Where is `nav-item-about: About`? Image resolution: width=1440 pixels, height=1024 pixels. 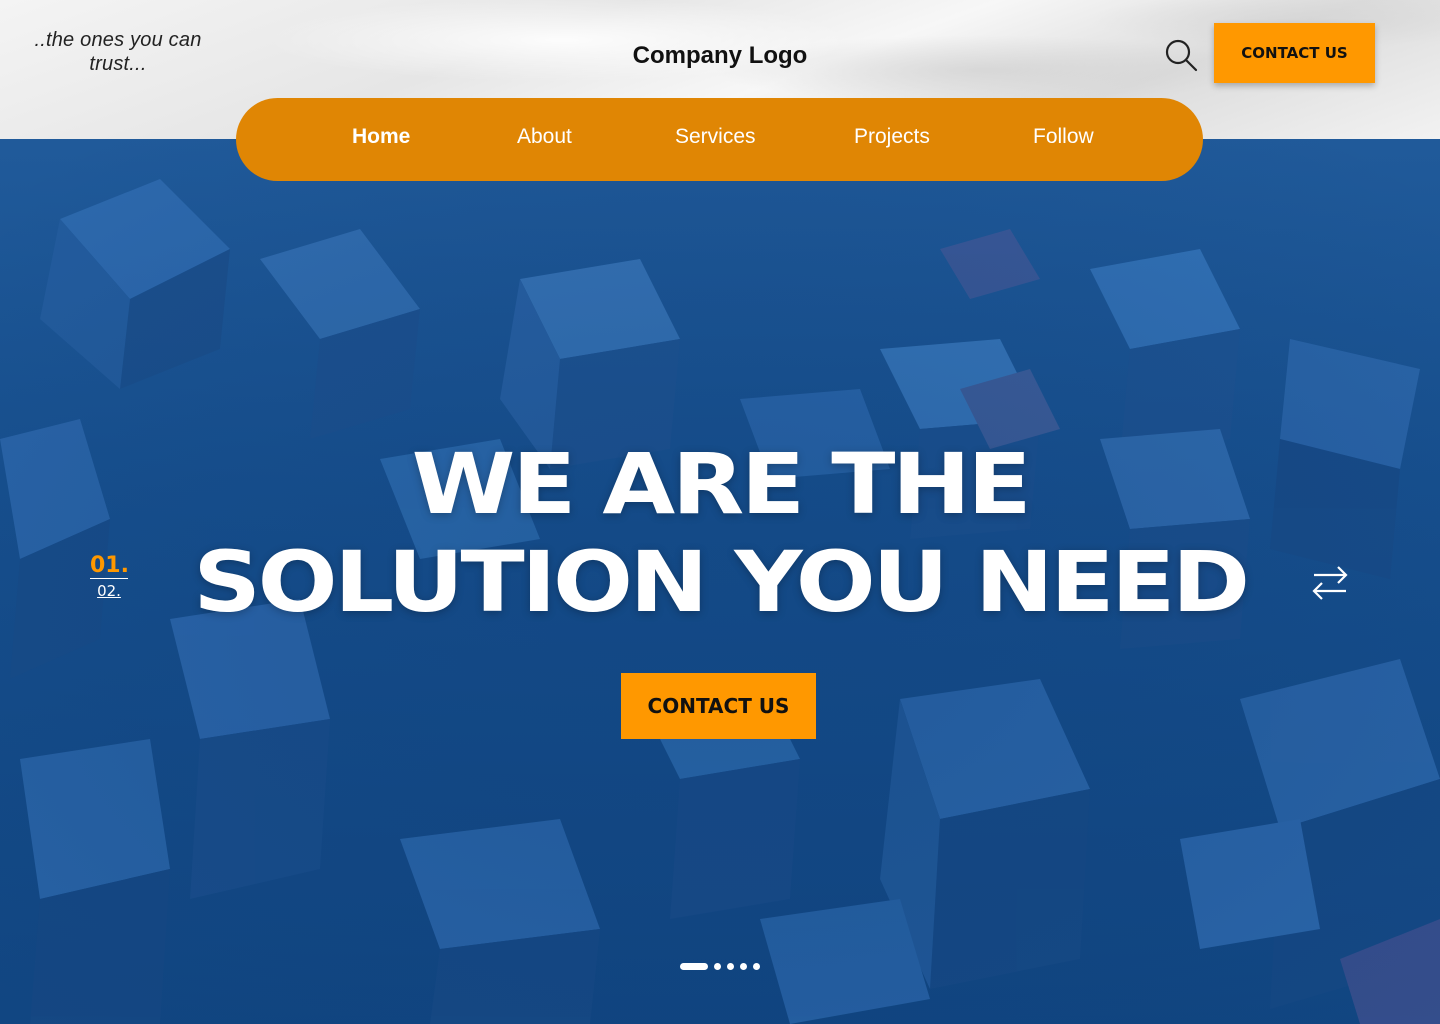
nav-item-about: About is located at coordinates (544, 137).